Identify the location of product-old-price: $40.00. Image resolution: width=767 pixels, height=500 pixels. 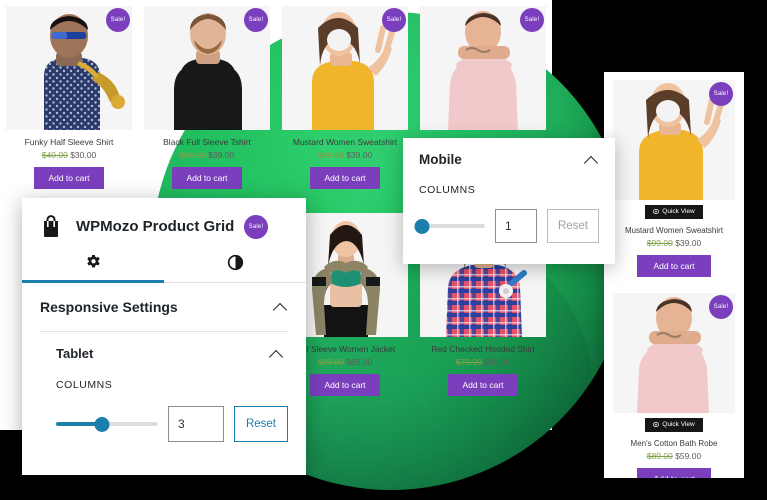
(54, 155).